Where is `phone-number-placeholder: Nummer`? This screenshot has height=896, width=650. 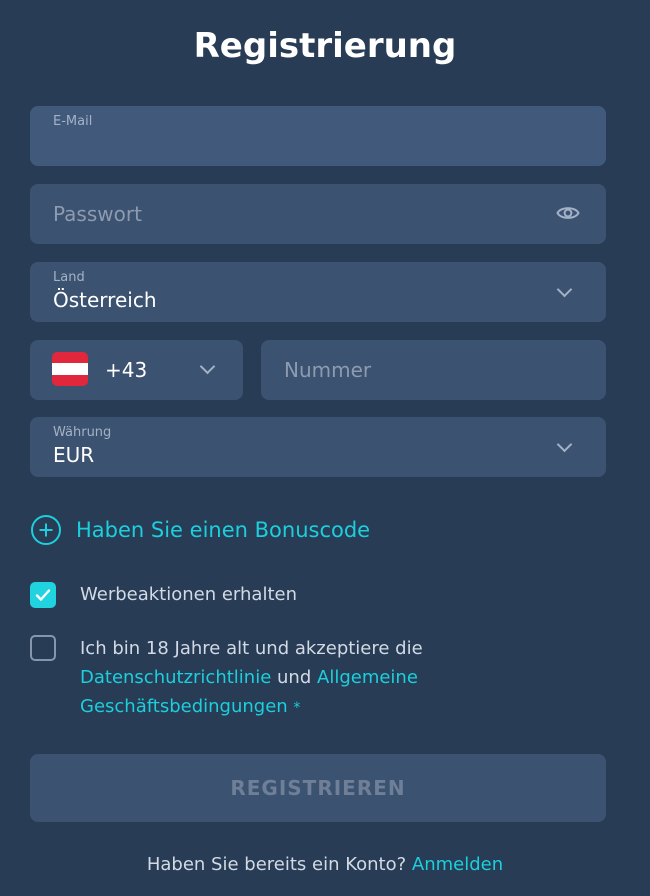 phone-number-placeholder: Nummer is located at coordinates (328, 370).